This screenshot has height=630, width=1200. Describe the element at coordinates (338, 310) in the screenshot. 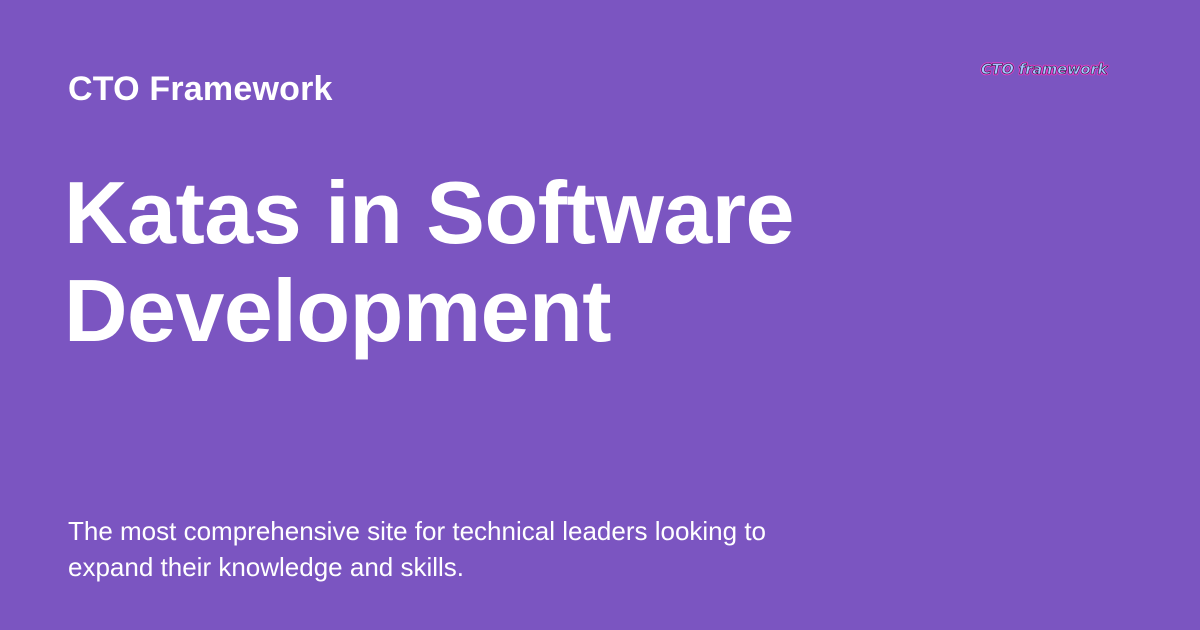

I see `page-title-line-2: Development` at that location.